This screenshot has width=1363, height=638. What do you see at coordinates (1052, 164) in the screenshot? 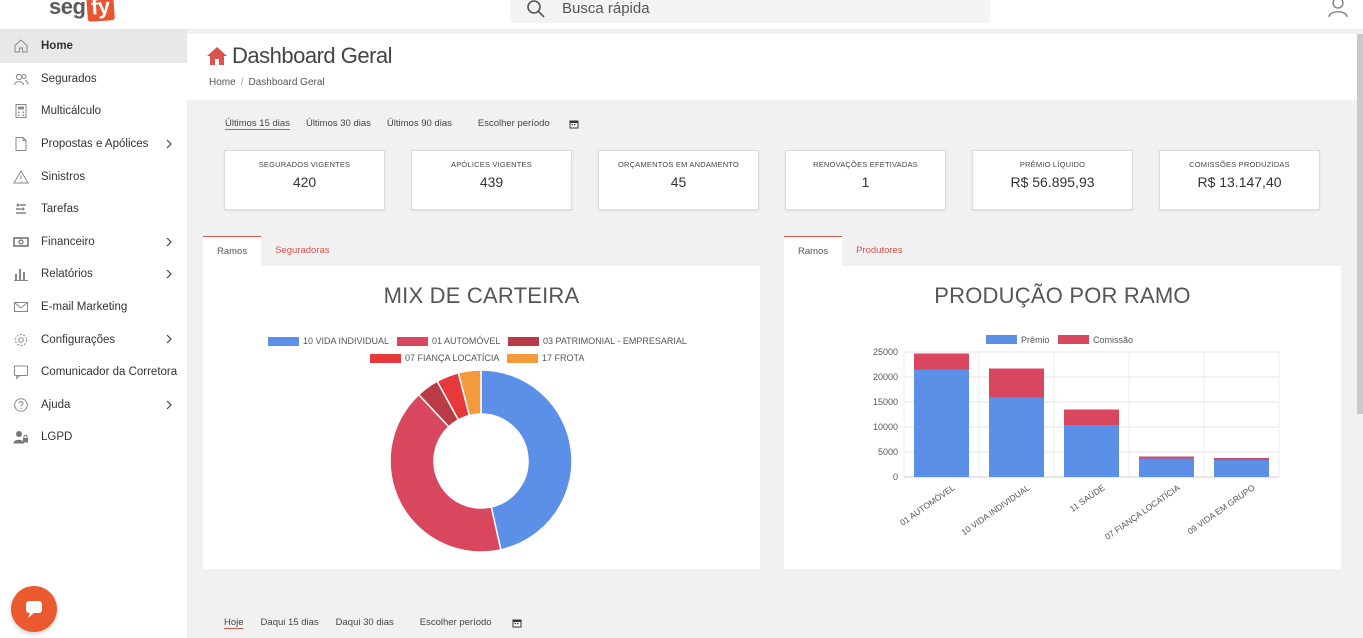
I see `stat-label: PRÊMIO LÍQUIDO` at bounding box center [1052, 164].